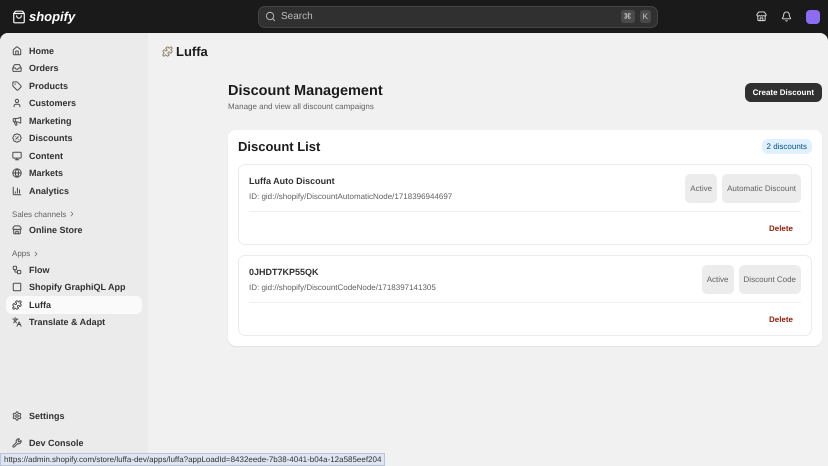 This screenshot has height=466, width=828. Describe the element at coordinates (813, 17) in the screenshot. I see `avatar` at that location.